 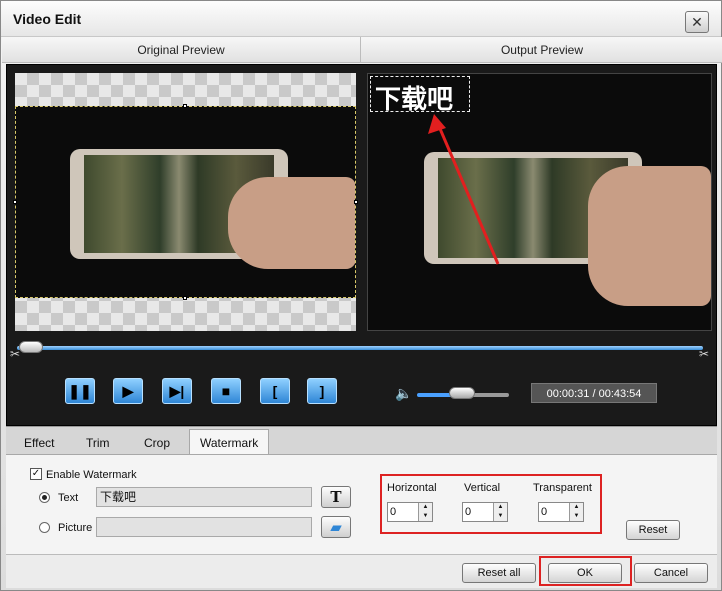 I want to click on annotation-arrow, so click(x=464, y=189).